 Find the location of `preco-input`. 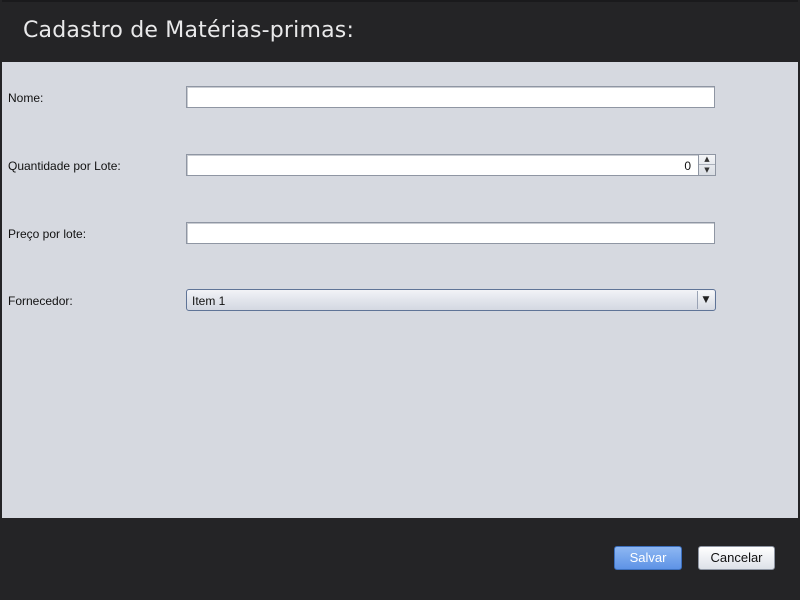

preco-input is located at coordinates (450, 233).